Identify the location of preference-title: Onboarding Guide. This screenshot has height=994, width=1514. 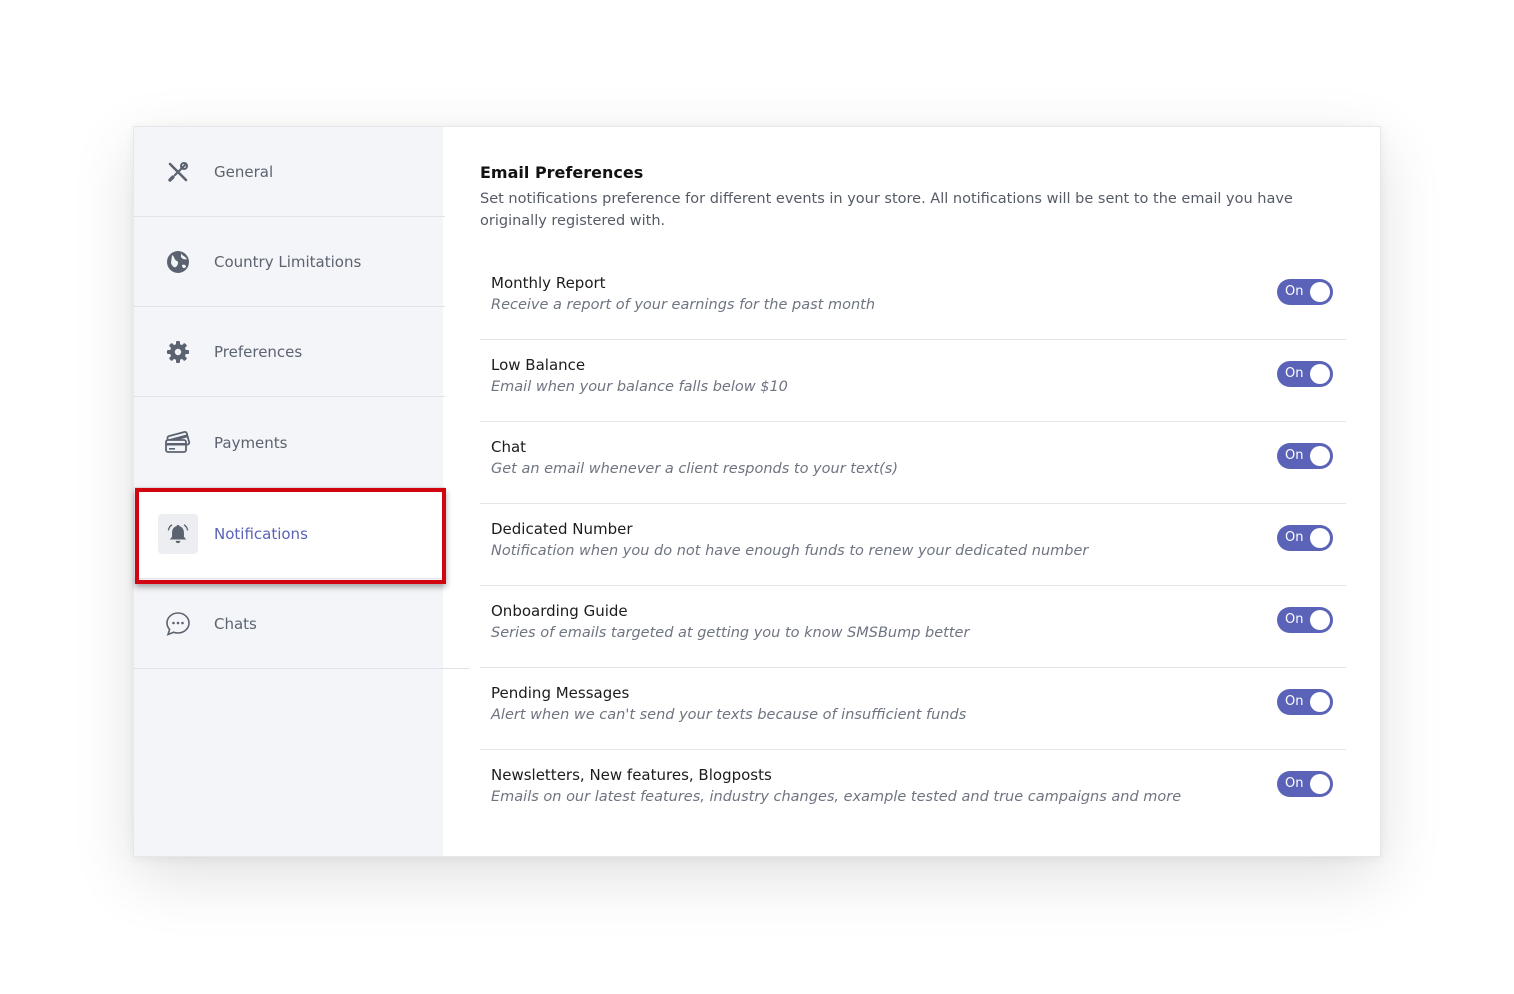
(559, 611).